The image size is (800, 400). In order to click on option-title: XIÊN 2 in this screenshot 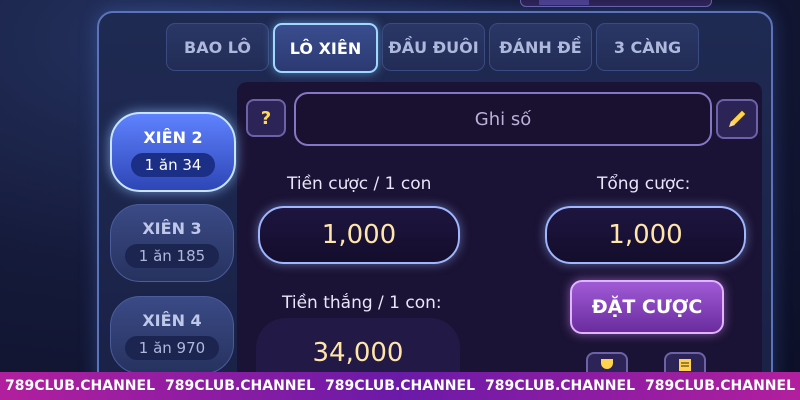, I will do `click(173, 137)`.